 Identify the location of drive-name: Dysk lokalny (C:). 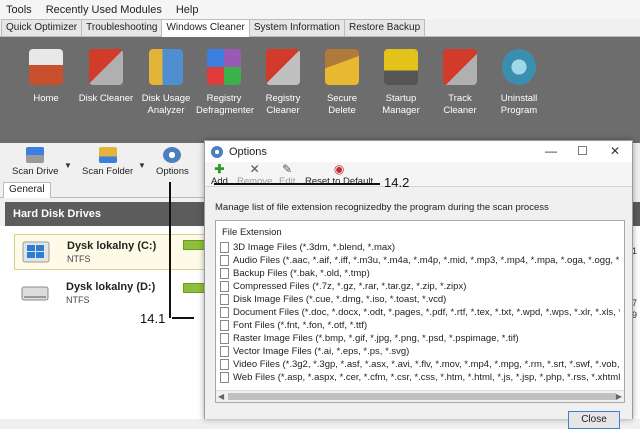
(112, 246).